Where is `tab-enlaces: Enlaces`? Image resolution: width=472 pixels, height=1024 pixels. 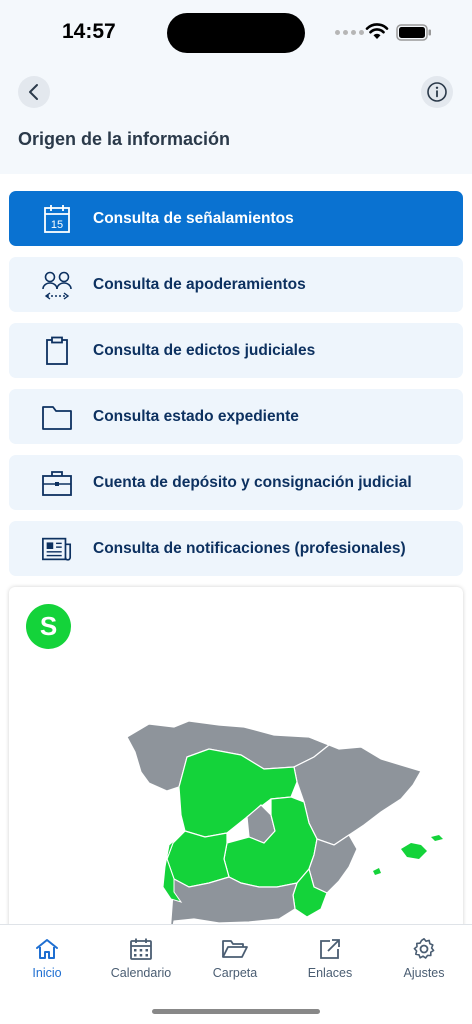
tab-enlaces: Enlaces is located at coordinates (330, 958).